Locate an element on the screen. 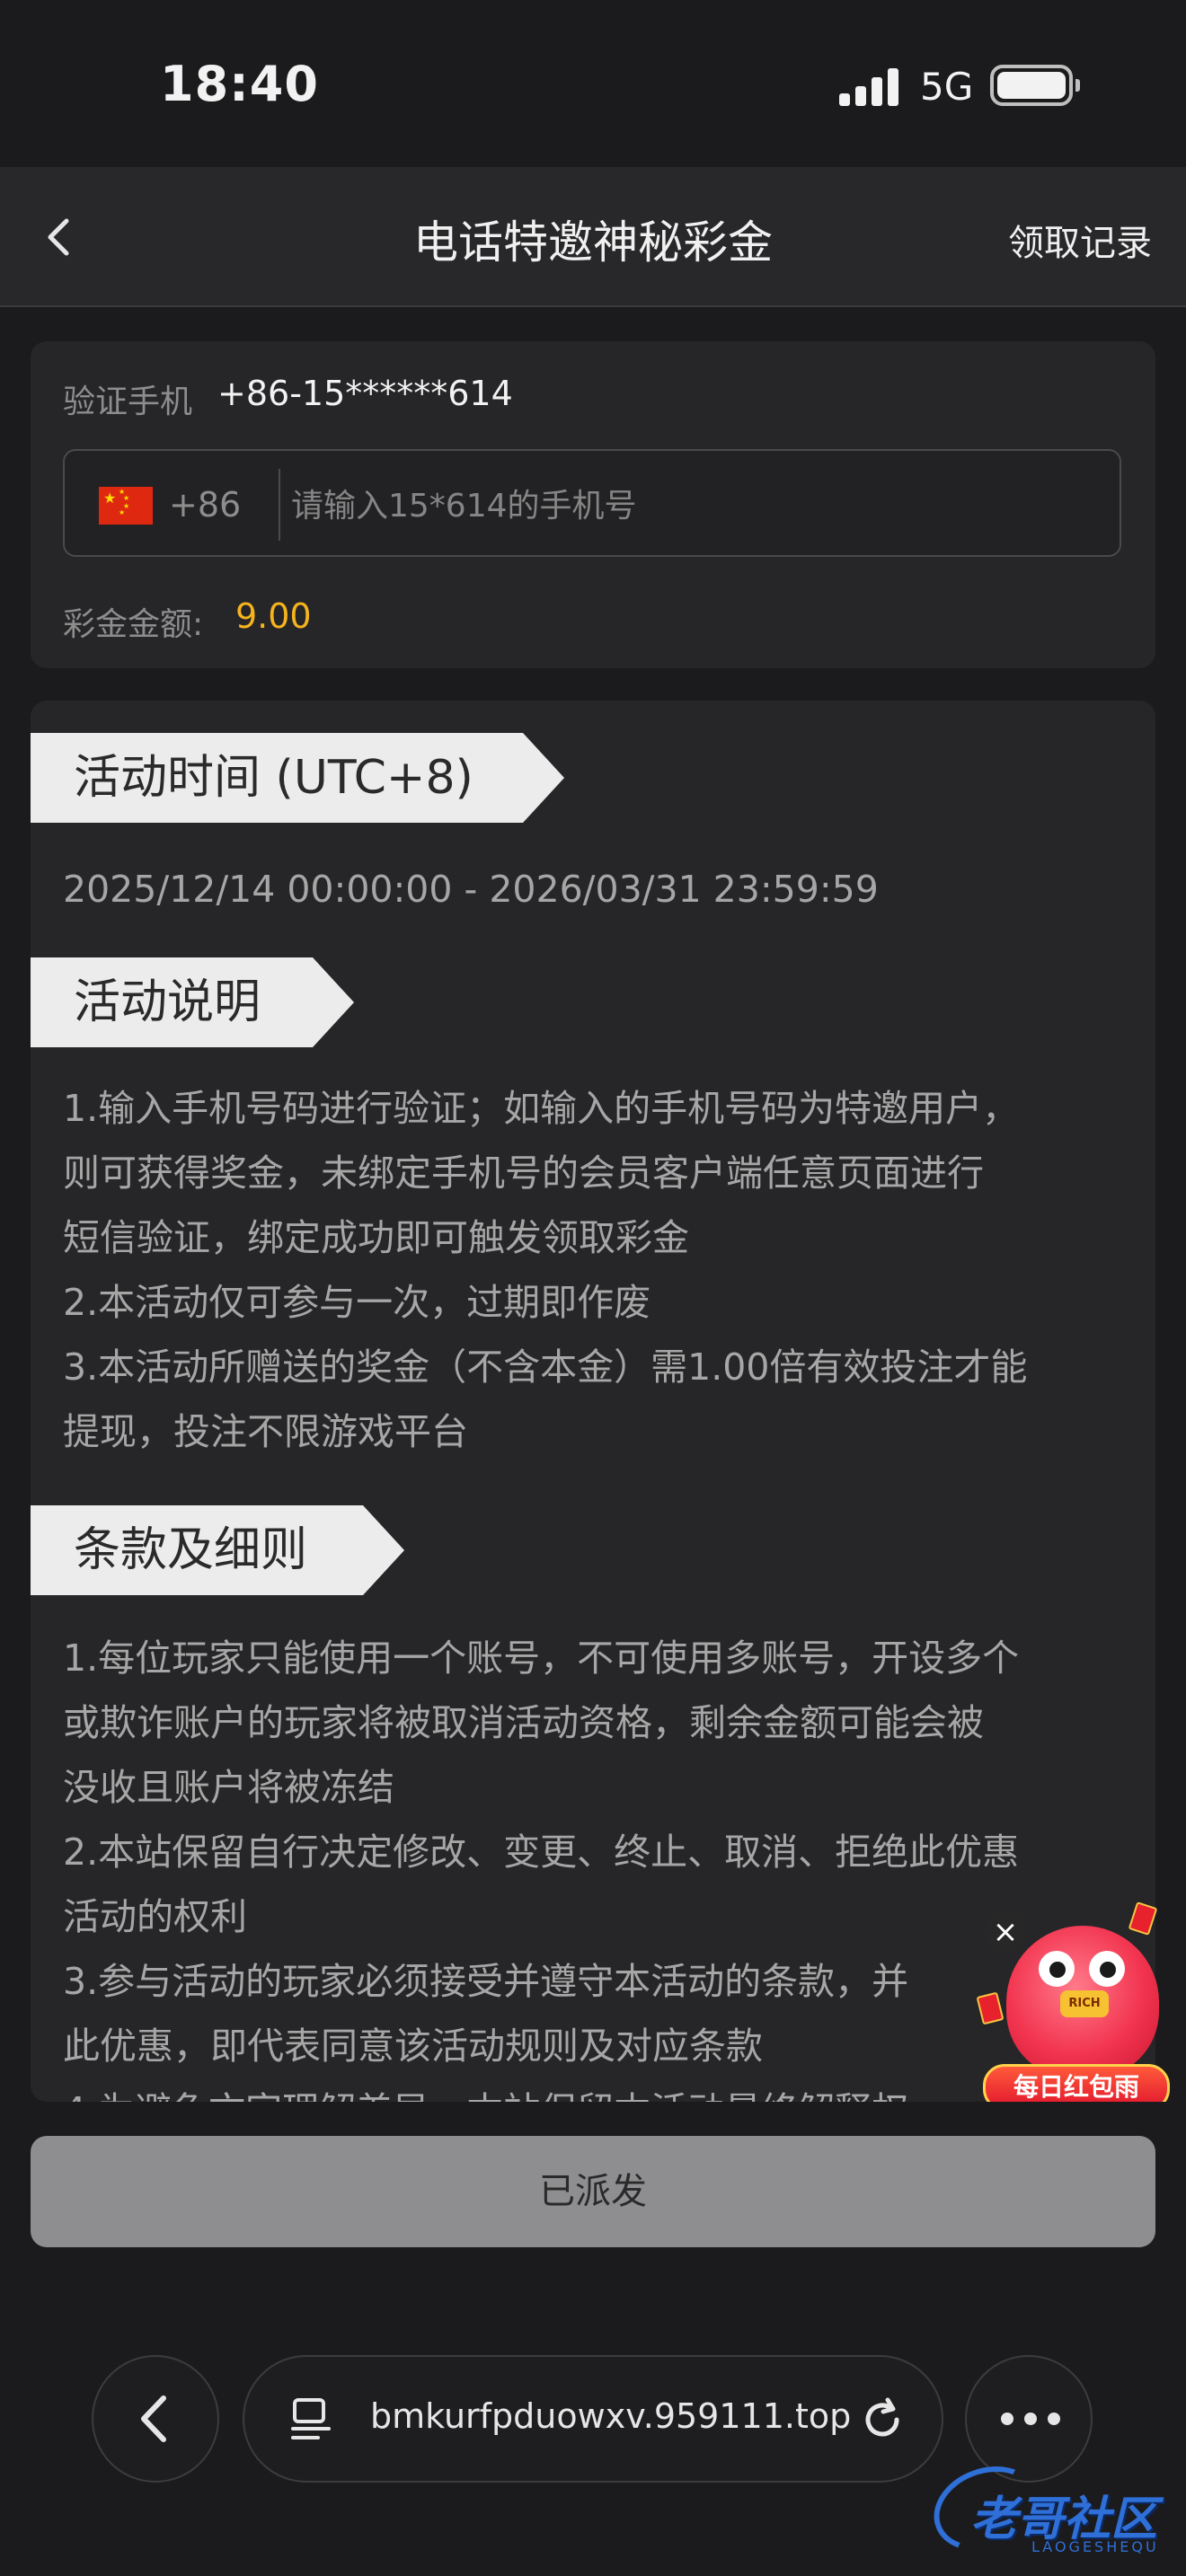 The image size is (1186, 2576). section-title-terms: 条款及细则 is located at coordinates (217, 1550).